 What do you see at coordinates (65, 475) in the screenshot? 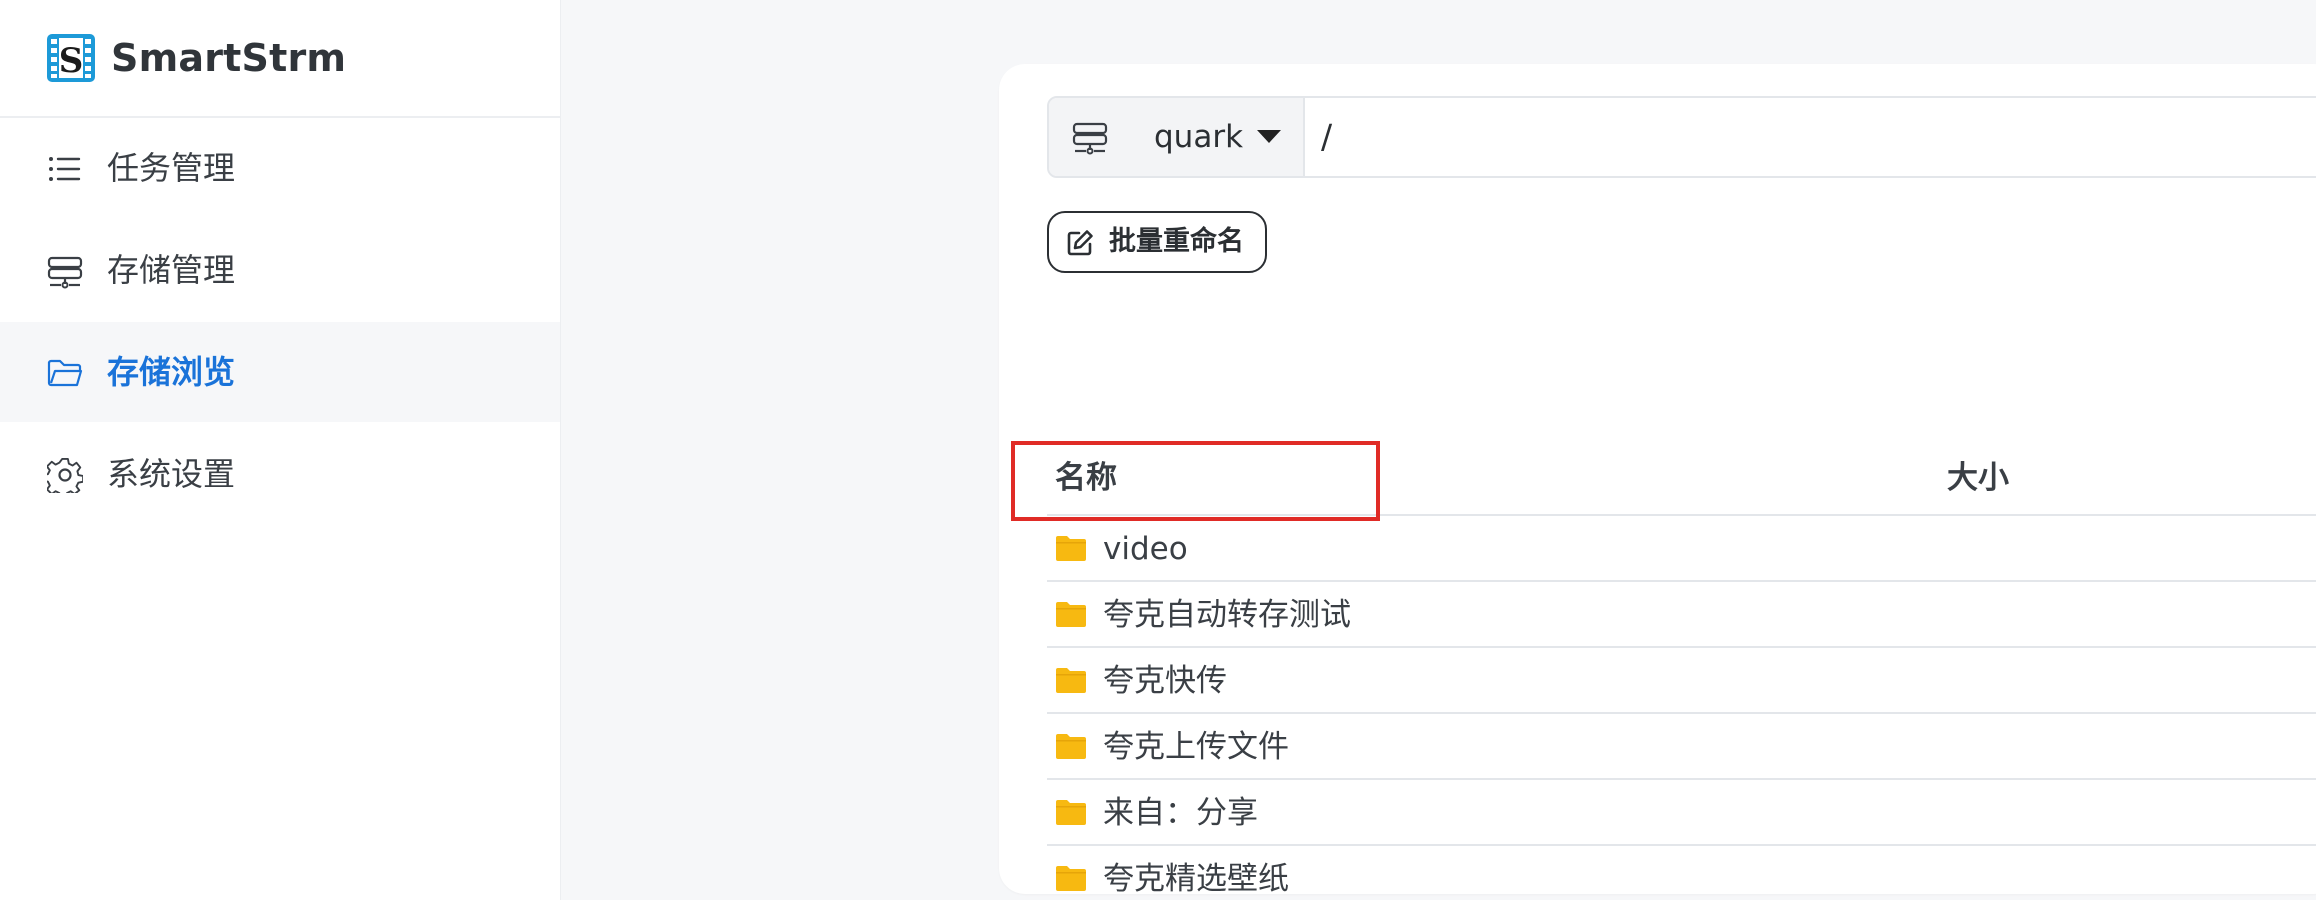
I see `gear-icon` at bounding box center [65, 475].